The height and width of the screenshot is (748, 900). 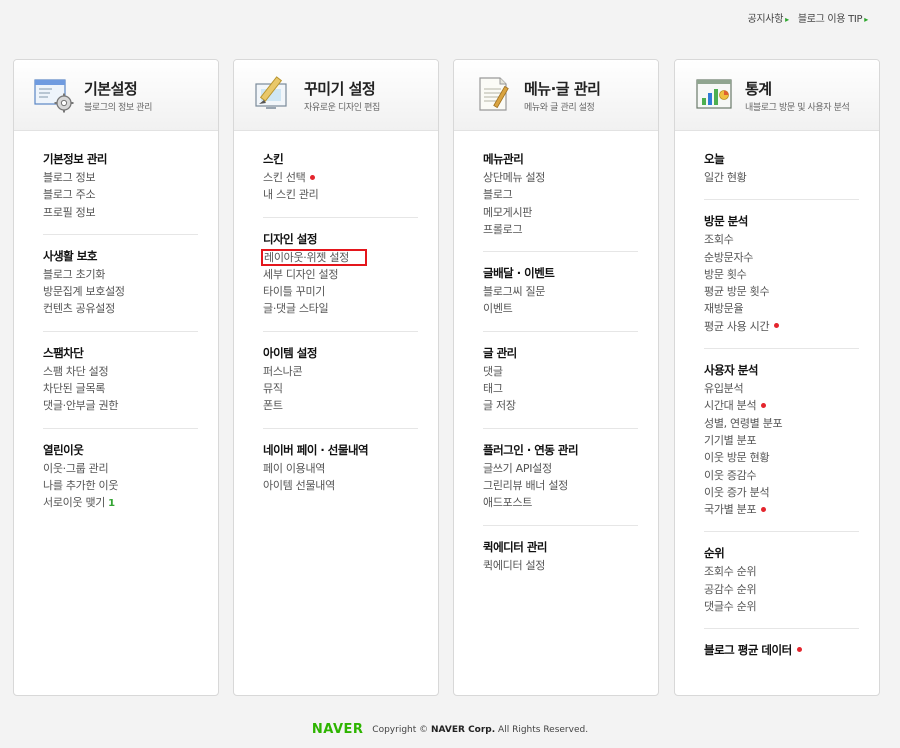 What do you see at coordinates (120, 256) in the screenshot?
I see `section-title-privacy: 사생활 보호` at bounding box center [120, 256].